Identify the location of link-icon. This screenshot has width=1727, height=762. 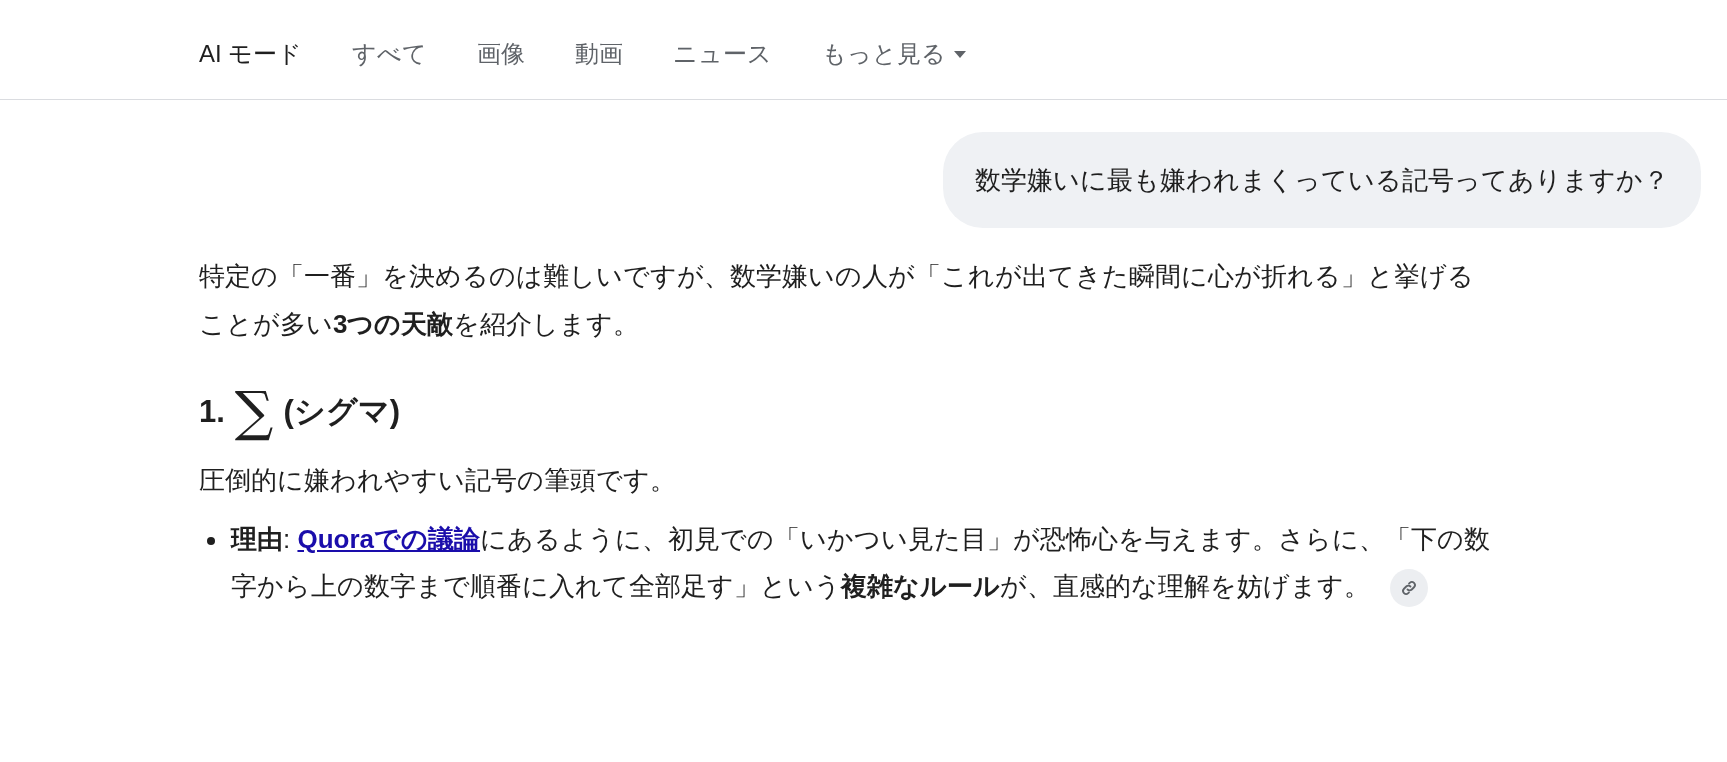
(1409, 587).